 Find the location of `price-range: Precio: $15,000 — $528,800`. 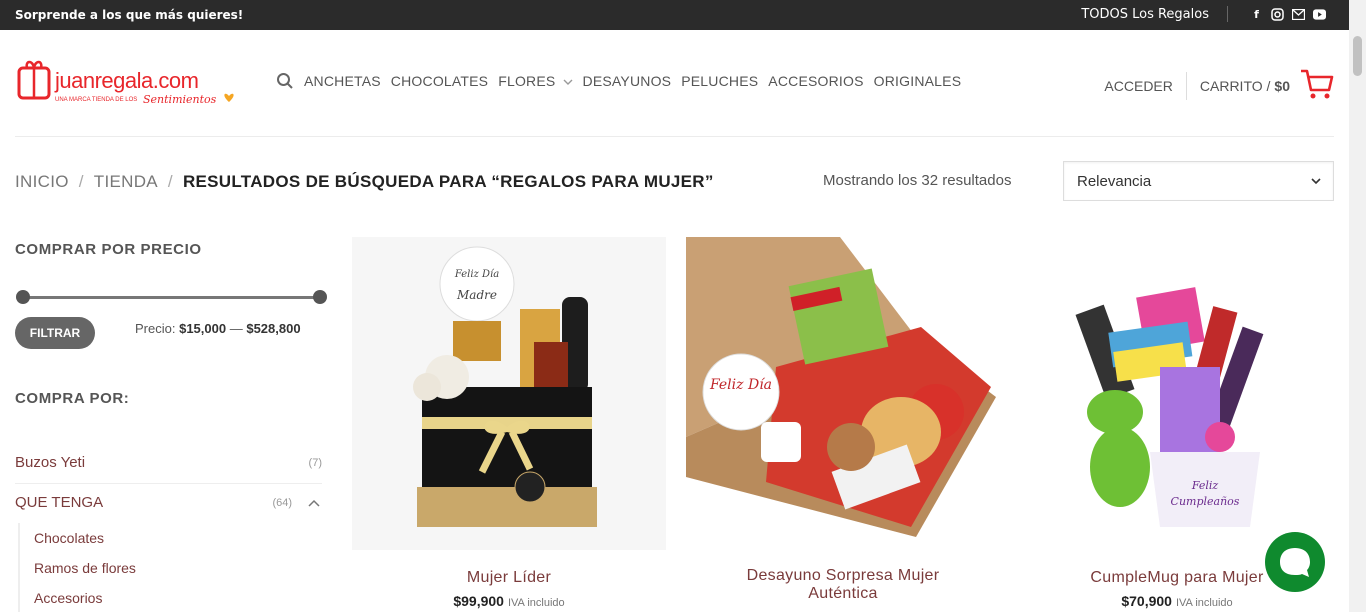

price-range: Precio: $15,000 — $528,800 is located at coordinates (218, 328).